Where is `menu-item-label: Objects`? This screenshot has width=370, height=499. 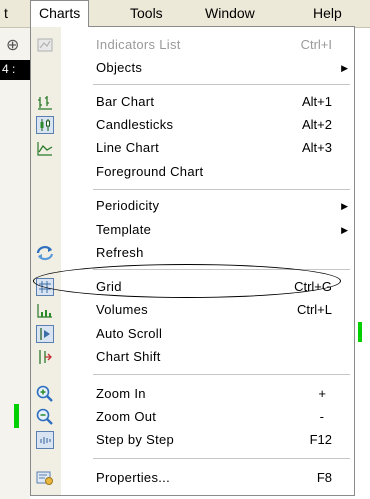 menu-item-label: Objects is located at coordinates (119, 67).